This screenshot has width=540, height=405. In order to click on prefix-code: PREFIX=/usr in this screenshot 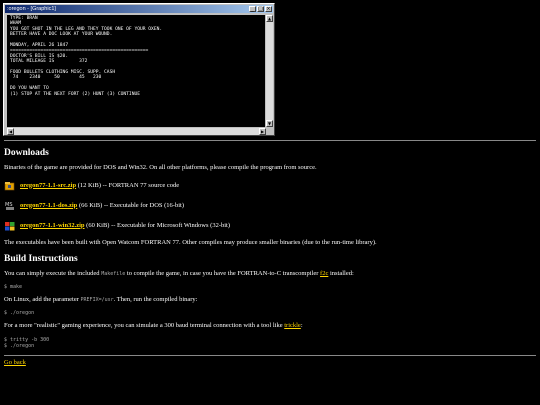, I will do `click(97, 300)`.